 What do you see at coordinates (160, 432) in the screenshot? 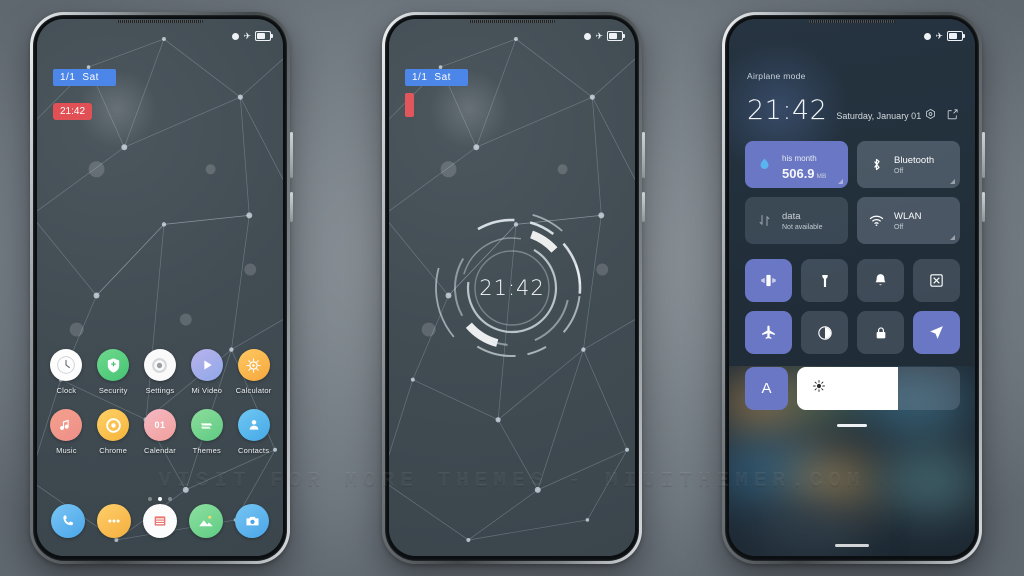
I see `app-calendar: 01 Calendar` at bounding box center [160, 432].